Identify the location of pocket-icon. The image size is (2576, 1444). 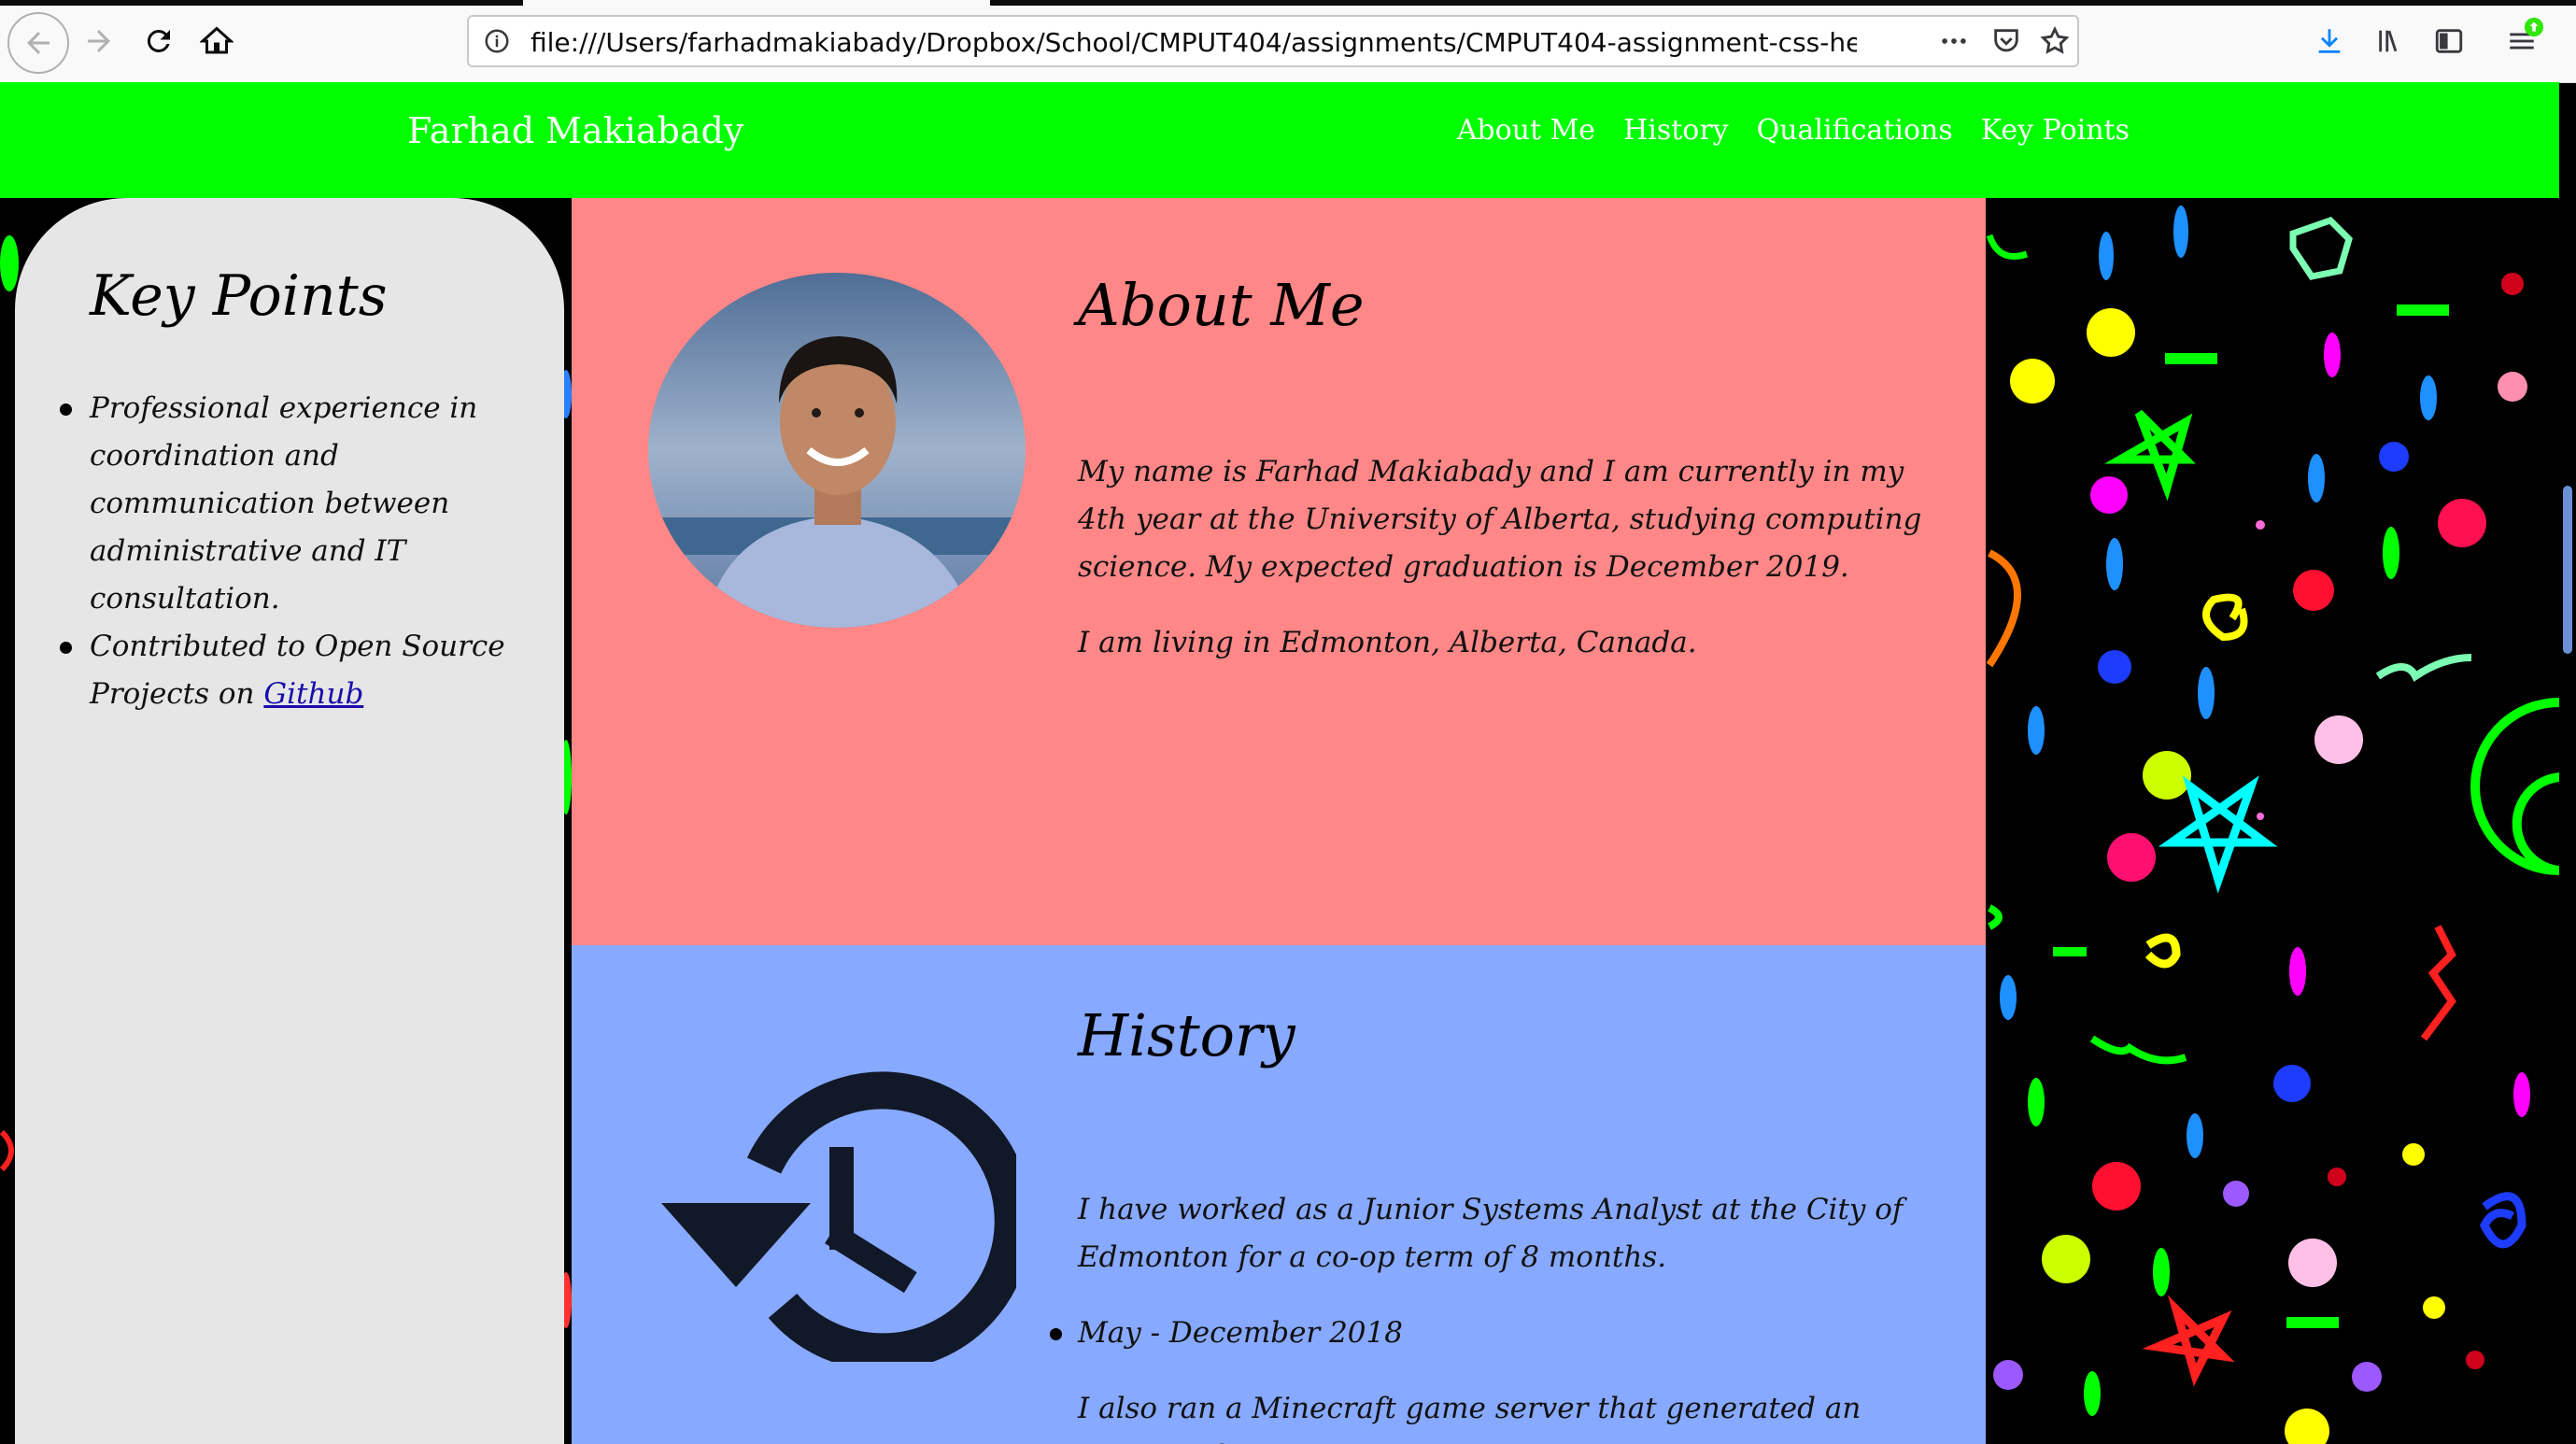
(2006, 41).